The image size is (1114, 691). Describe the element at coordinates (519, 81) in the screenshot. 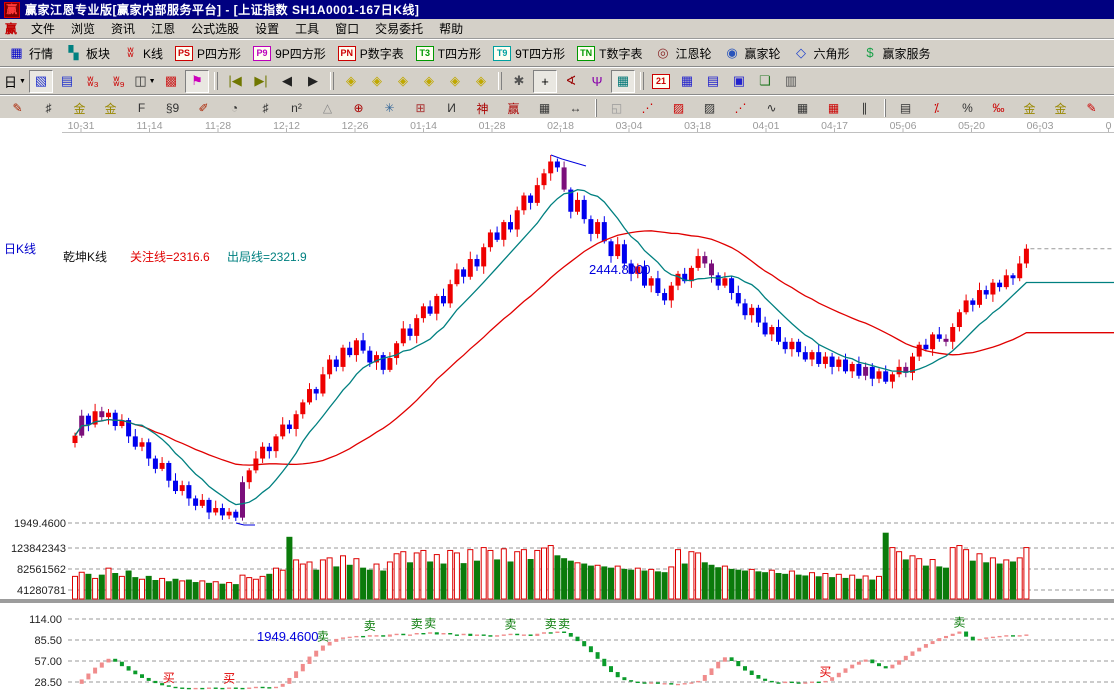

I see `hand-tool: ✱` at that location.